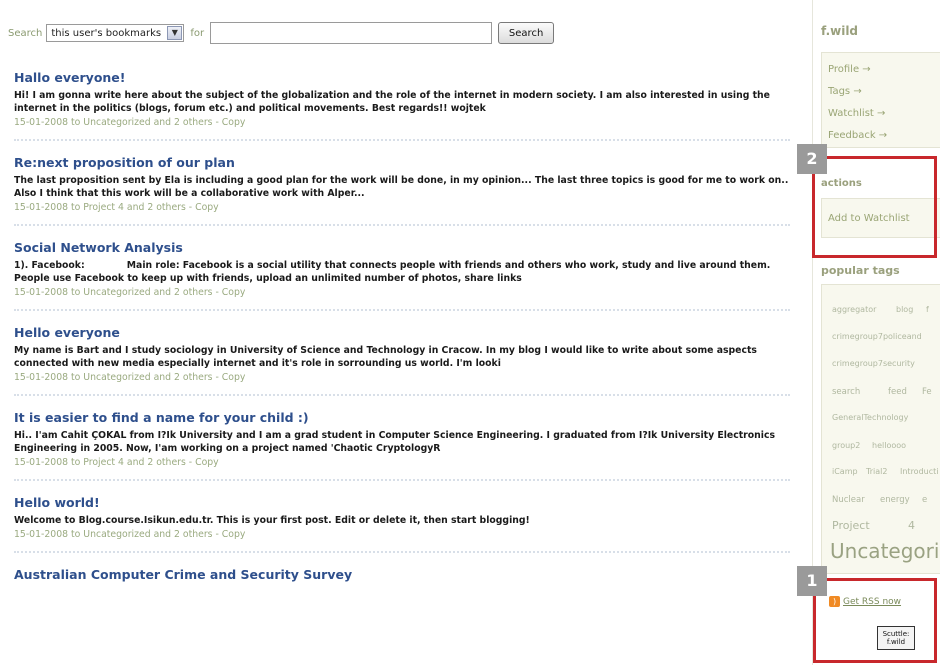 This screenshot has height=665, width=940. Describe the element at coordinates (812, 159) in the screenshot. I see `callout-badge-2: 2` at that location.